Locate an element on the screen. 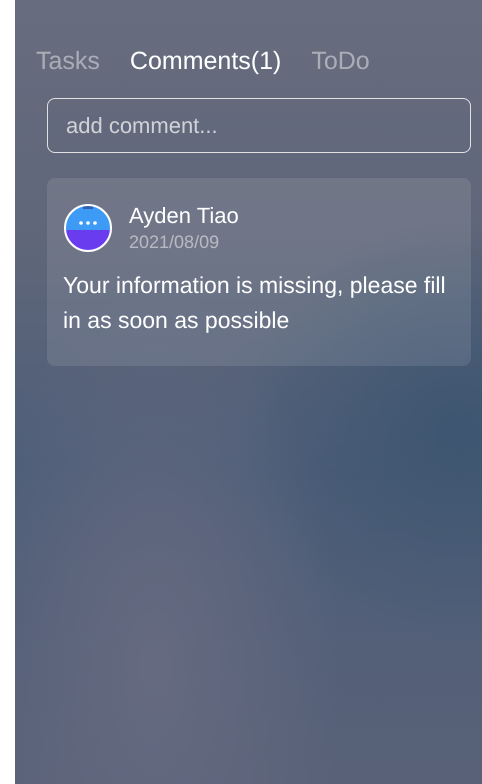 The height and width of the screenshot is (784, 482). tab: ToDo is located at coordinates (340, 61).